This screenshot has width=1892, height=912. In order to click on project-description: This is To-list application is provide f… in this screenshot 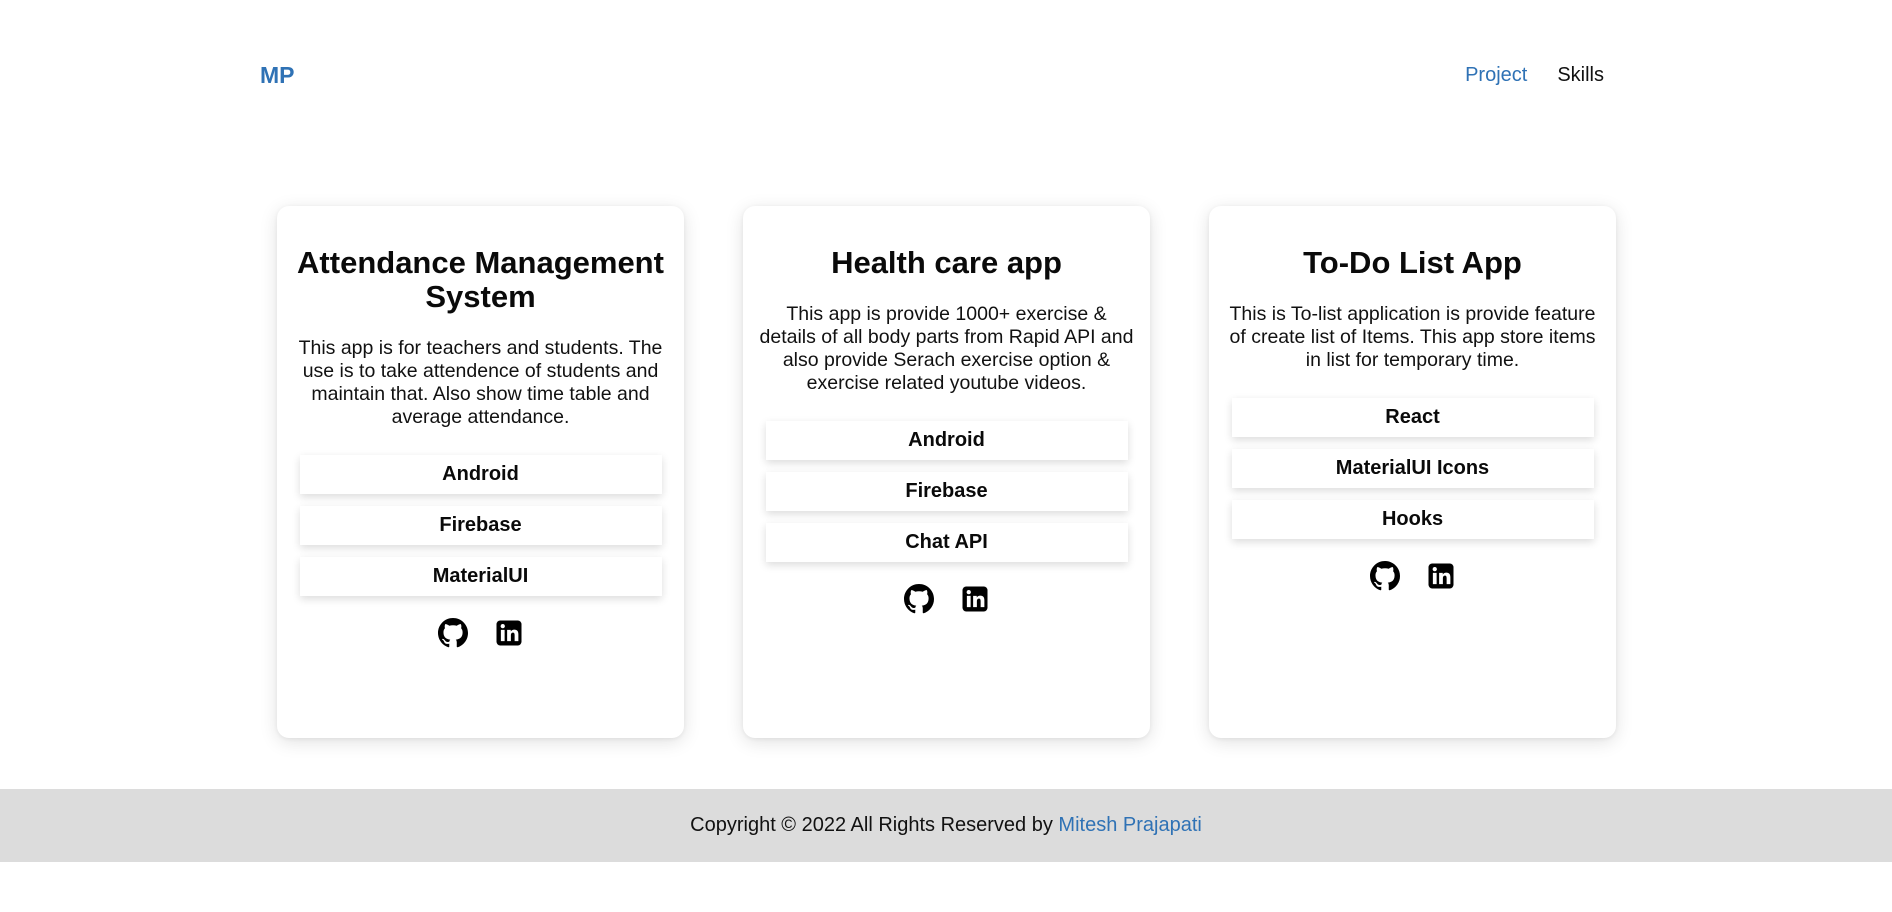, I will do `click(1412, 337)`.